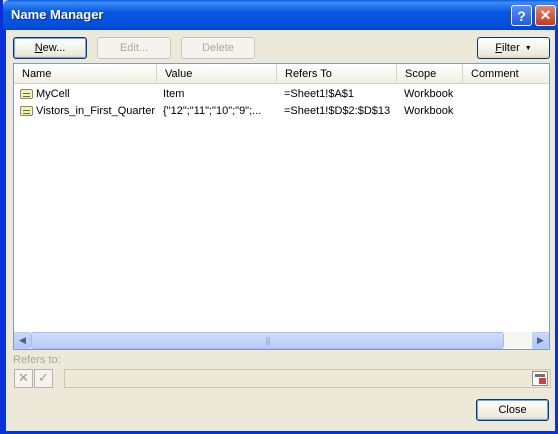 The height and width of the screenshot is (434, 558). What do you see at coordinates (96, 111) in the screenshot?
I see `row-name: Vistors_in_First_Quarter` at bounding box center [96, 111].